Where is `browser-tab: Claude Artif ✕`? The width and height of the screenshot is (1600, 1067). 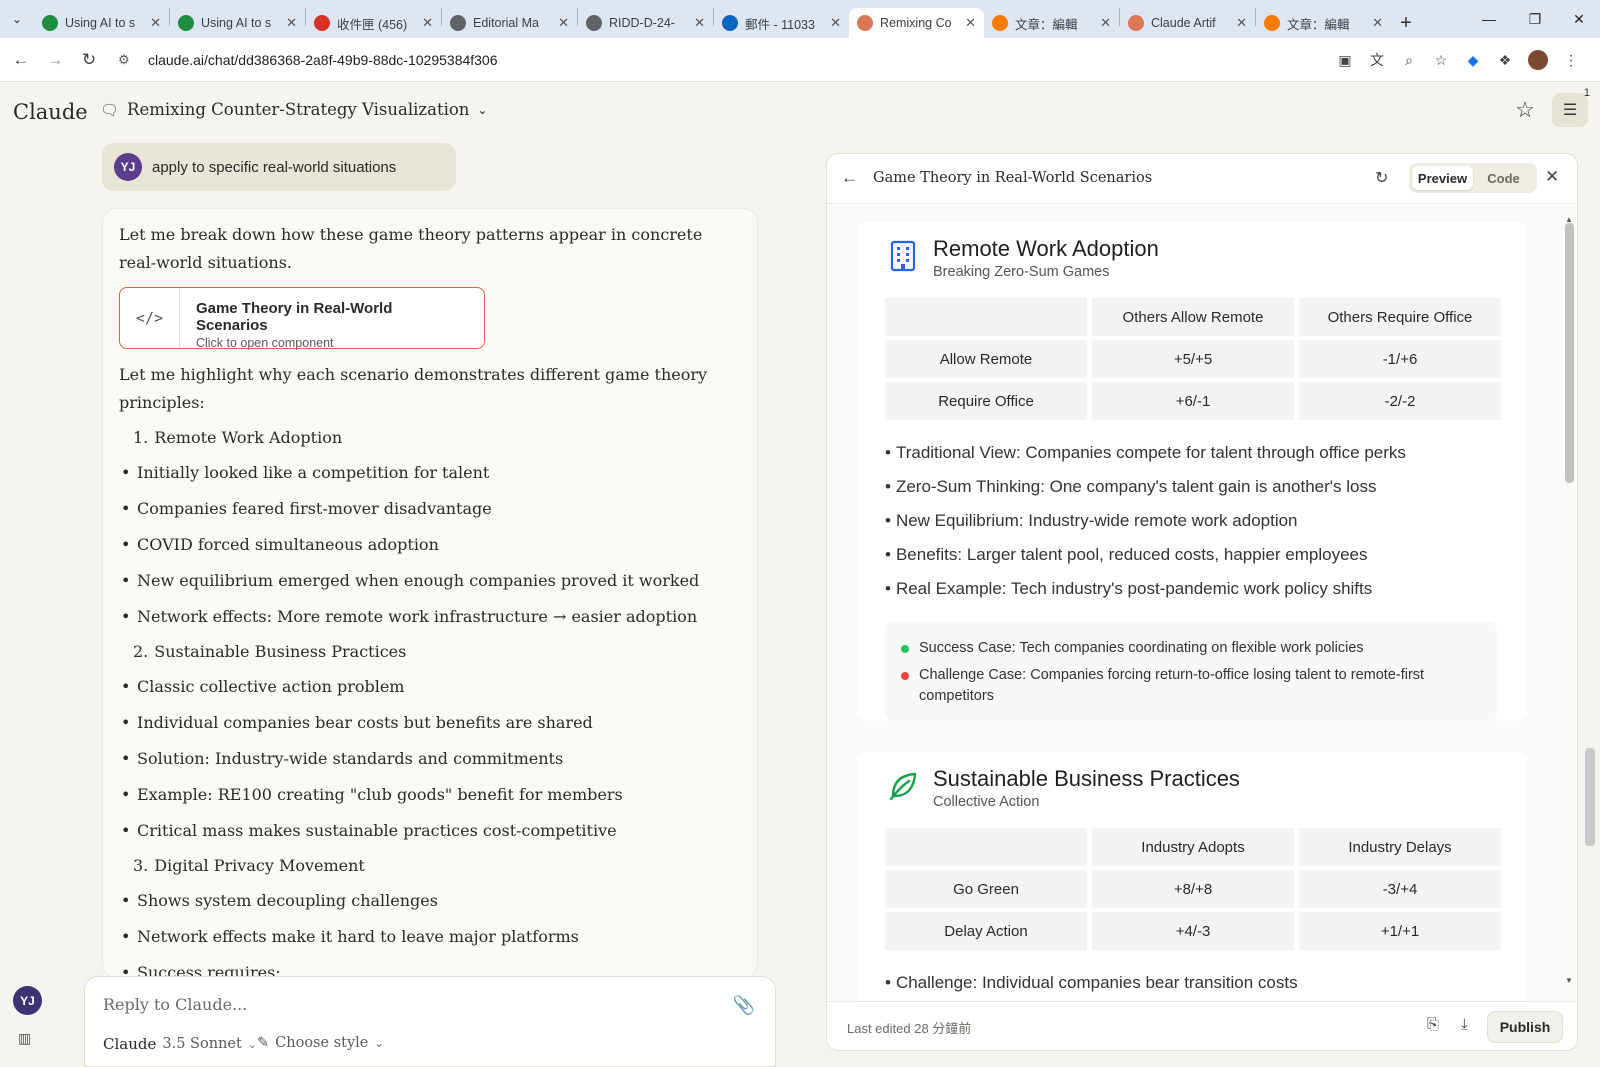
browser-tab: Claude Artif ✕ is located at coordinates (1187, 23).